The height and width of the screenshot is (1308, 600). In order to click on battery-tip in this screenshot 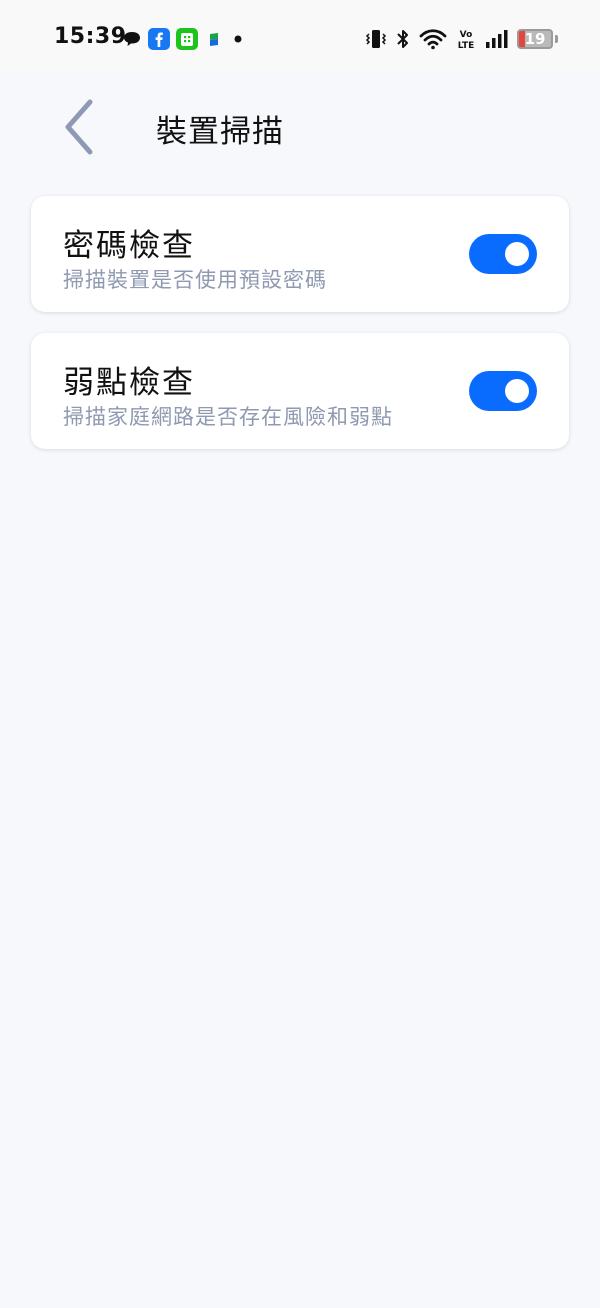, I will do `click(556, 39)`.